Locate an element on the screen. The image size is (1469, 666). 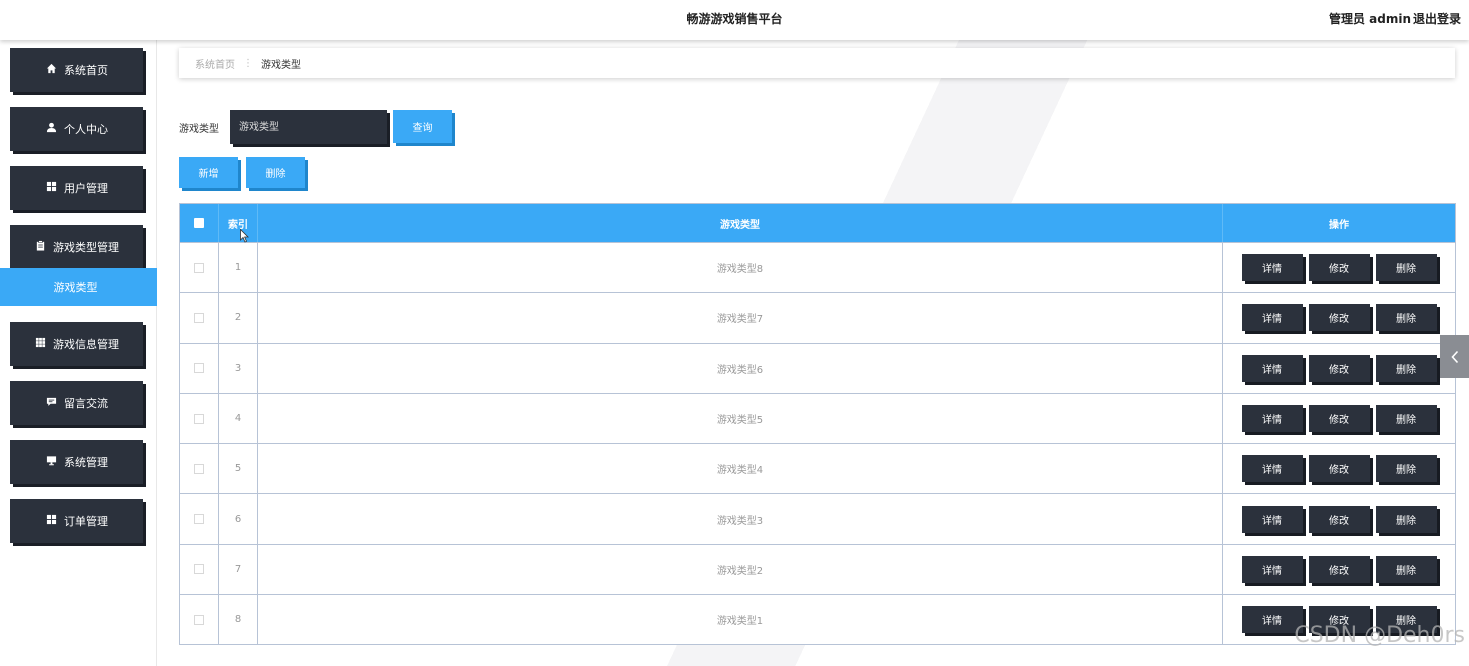
top-header: 畅游游戏销售平台 管理员 admin 退出登录 is located at coordinates (734, 20).